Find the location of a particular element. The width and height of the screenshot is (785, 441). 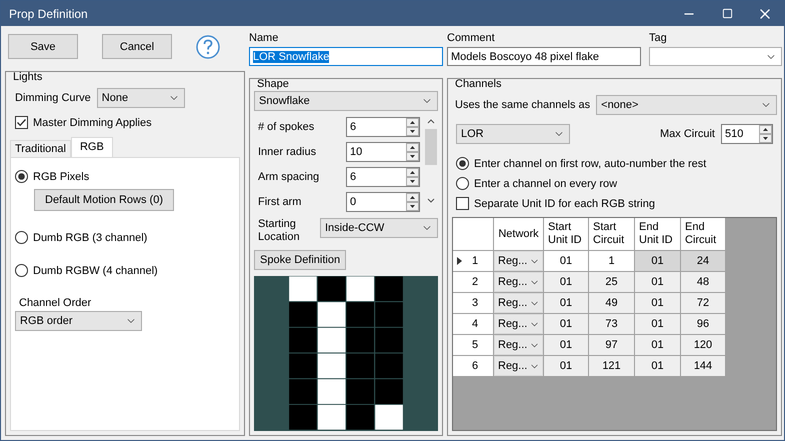

help-icon is located at coordinates (208, 46).